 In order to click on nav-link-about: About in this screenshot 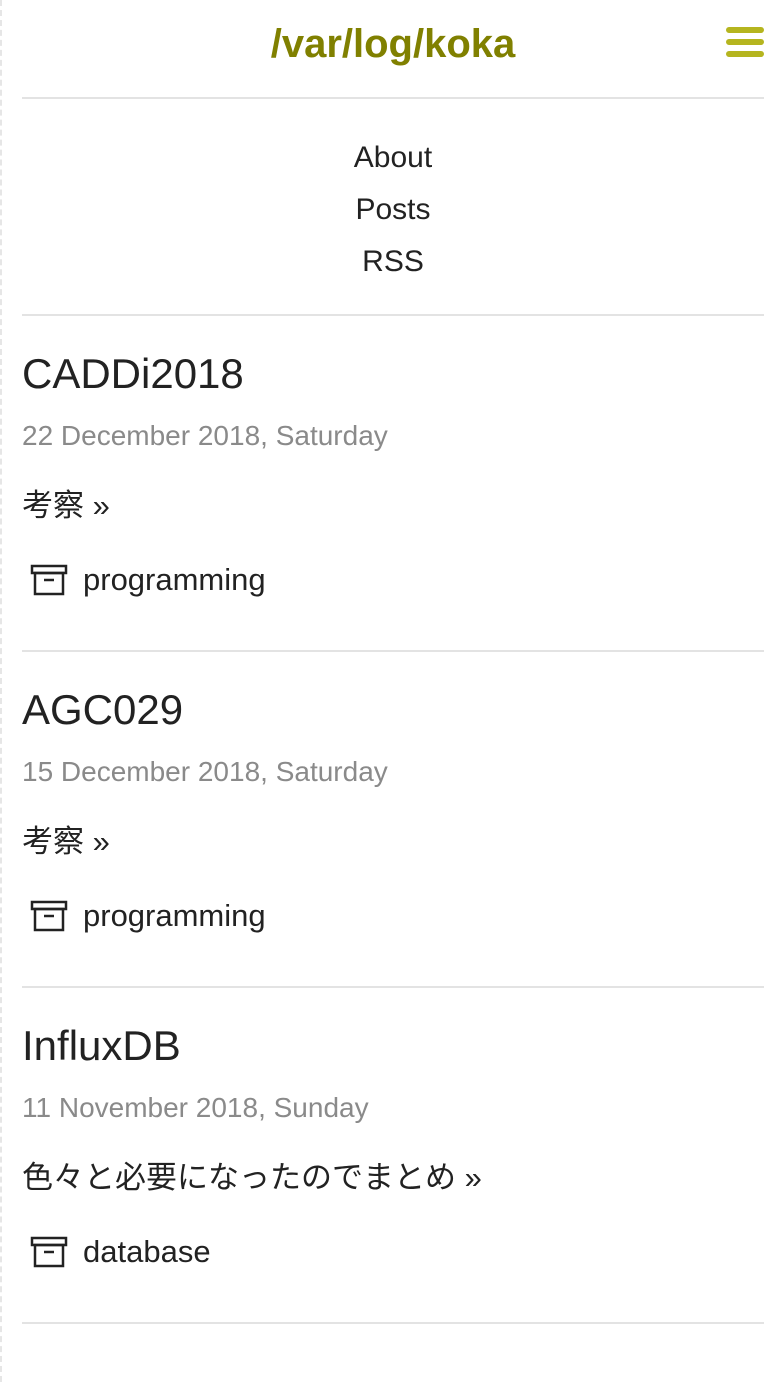, I will do `click(393, 158)`.